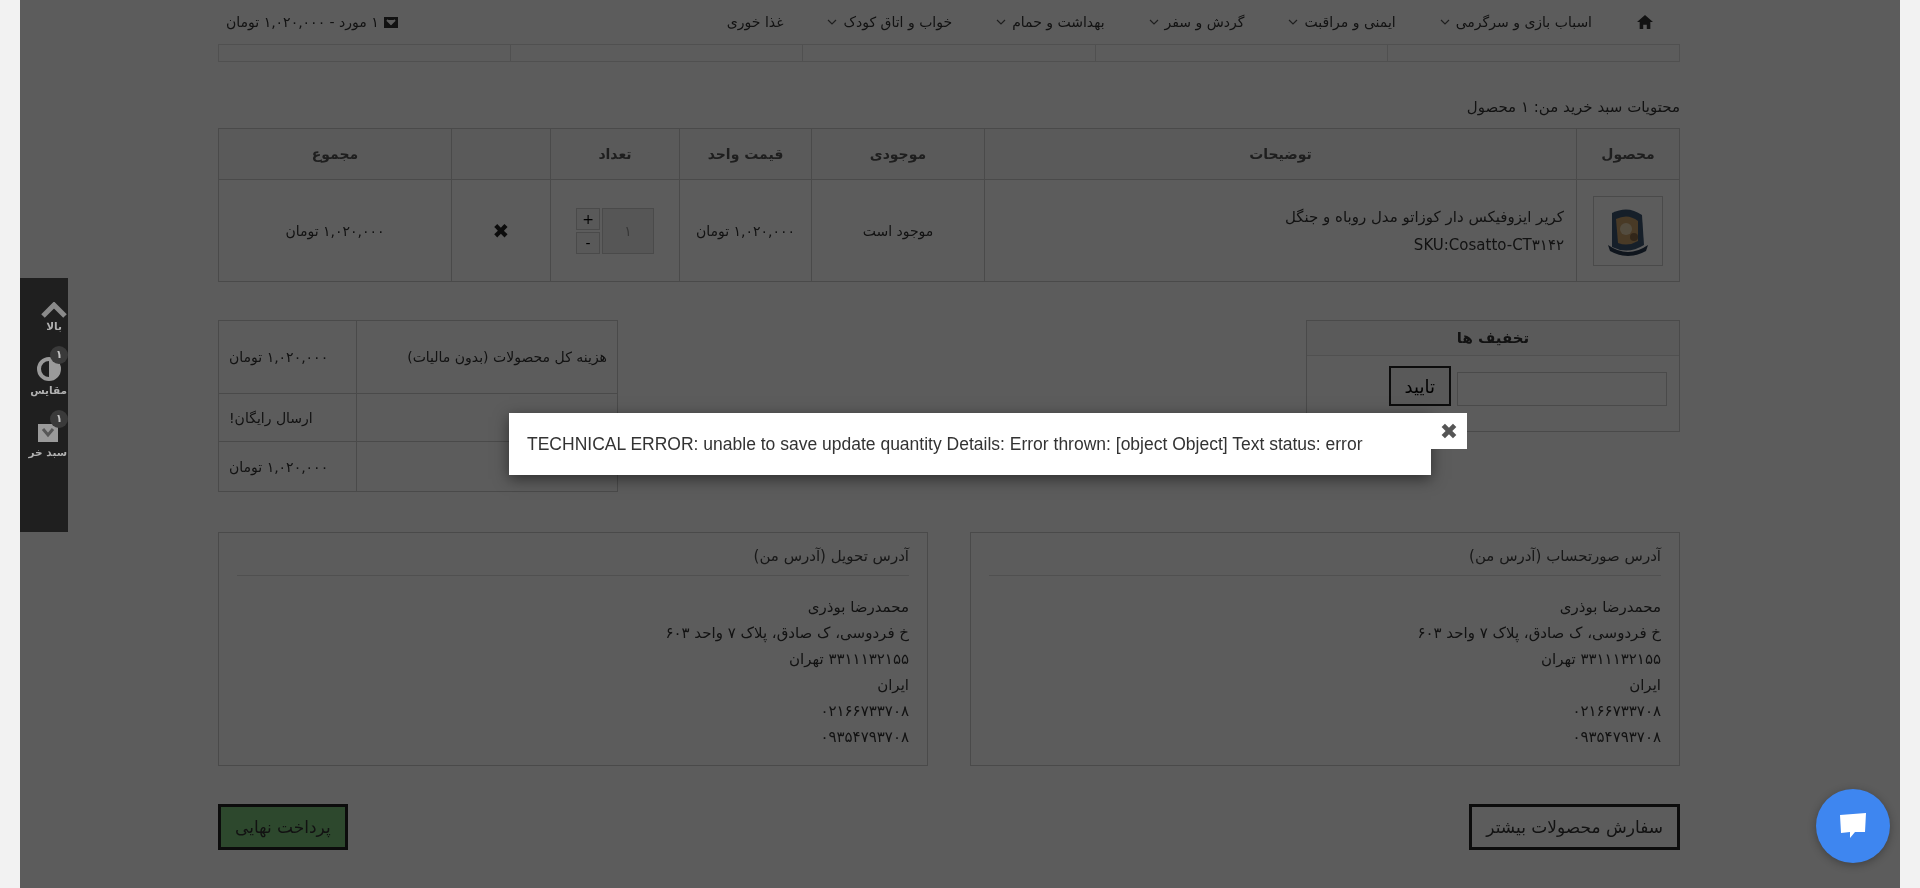 The height and width of the screenshot is (888, 1920). Describe the element at coordinates (390, 22) in the screenshot. I see `basket-icon` at that location.